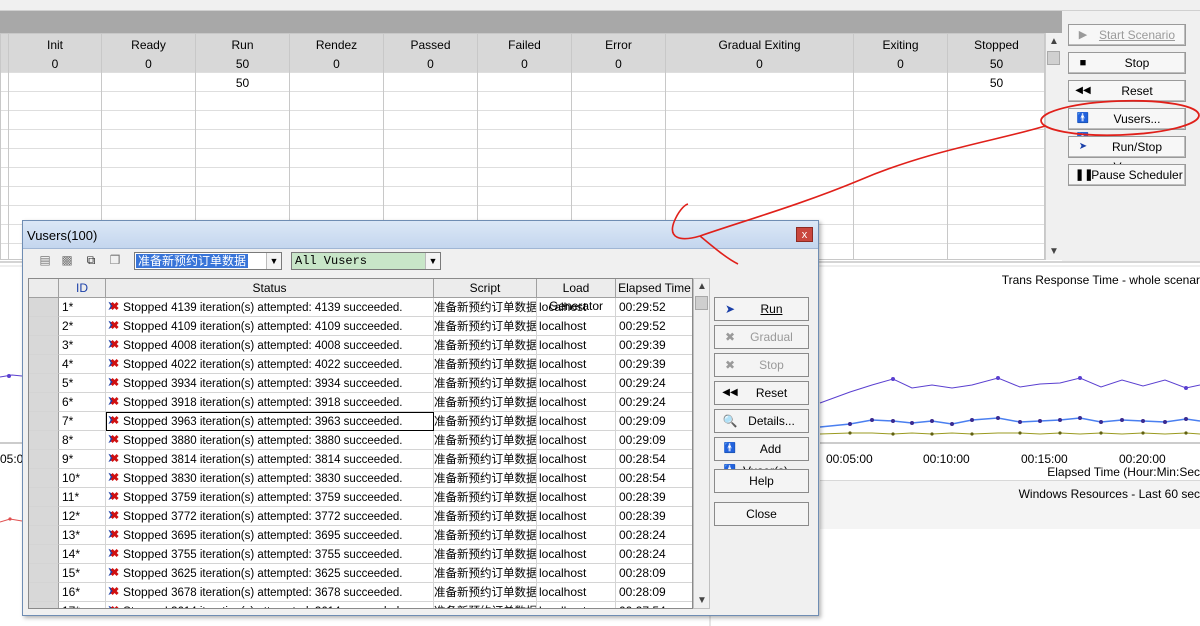 Image resolution: width=1200 pixels, height=626 pixels. What do you see at coordinates (115, 261) in the screenshot?
I see `filter-icon: ❒` at bounding box center [115, 261].